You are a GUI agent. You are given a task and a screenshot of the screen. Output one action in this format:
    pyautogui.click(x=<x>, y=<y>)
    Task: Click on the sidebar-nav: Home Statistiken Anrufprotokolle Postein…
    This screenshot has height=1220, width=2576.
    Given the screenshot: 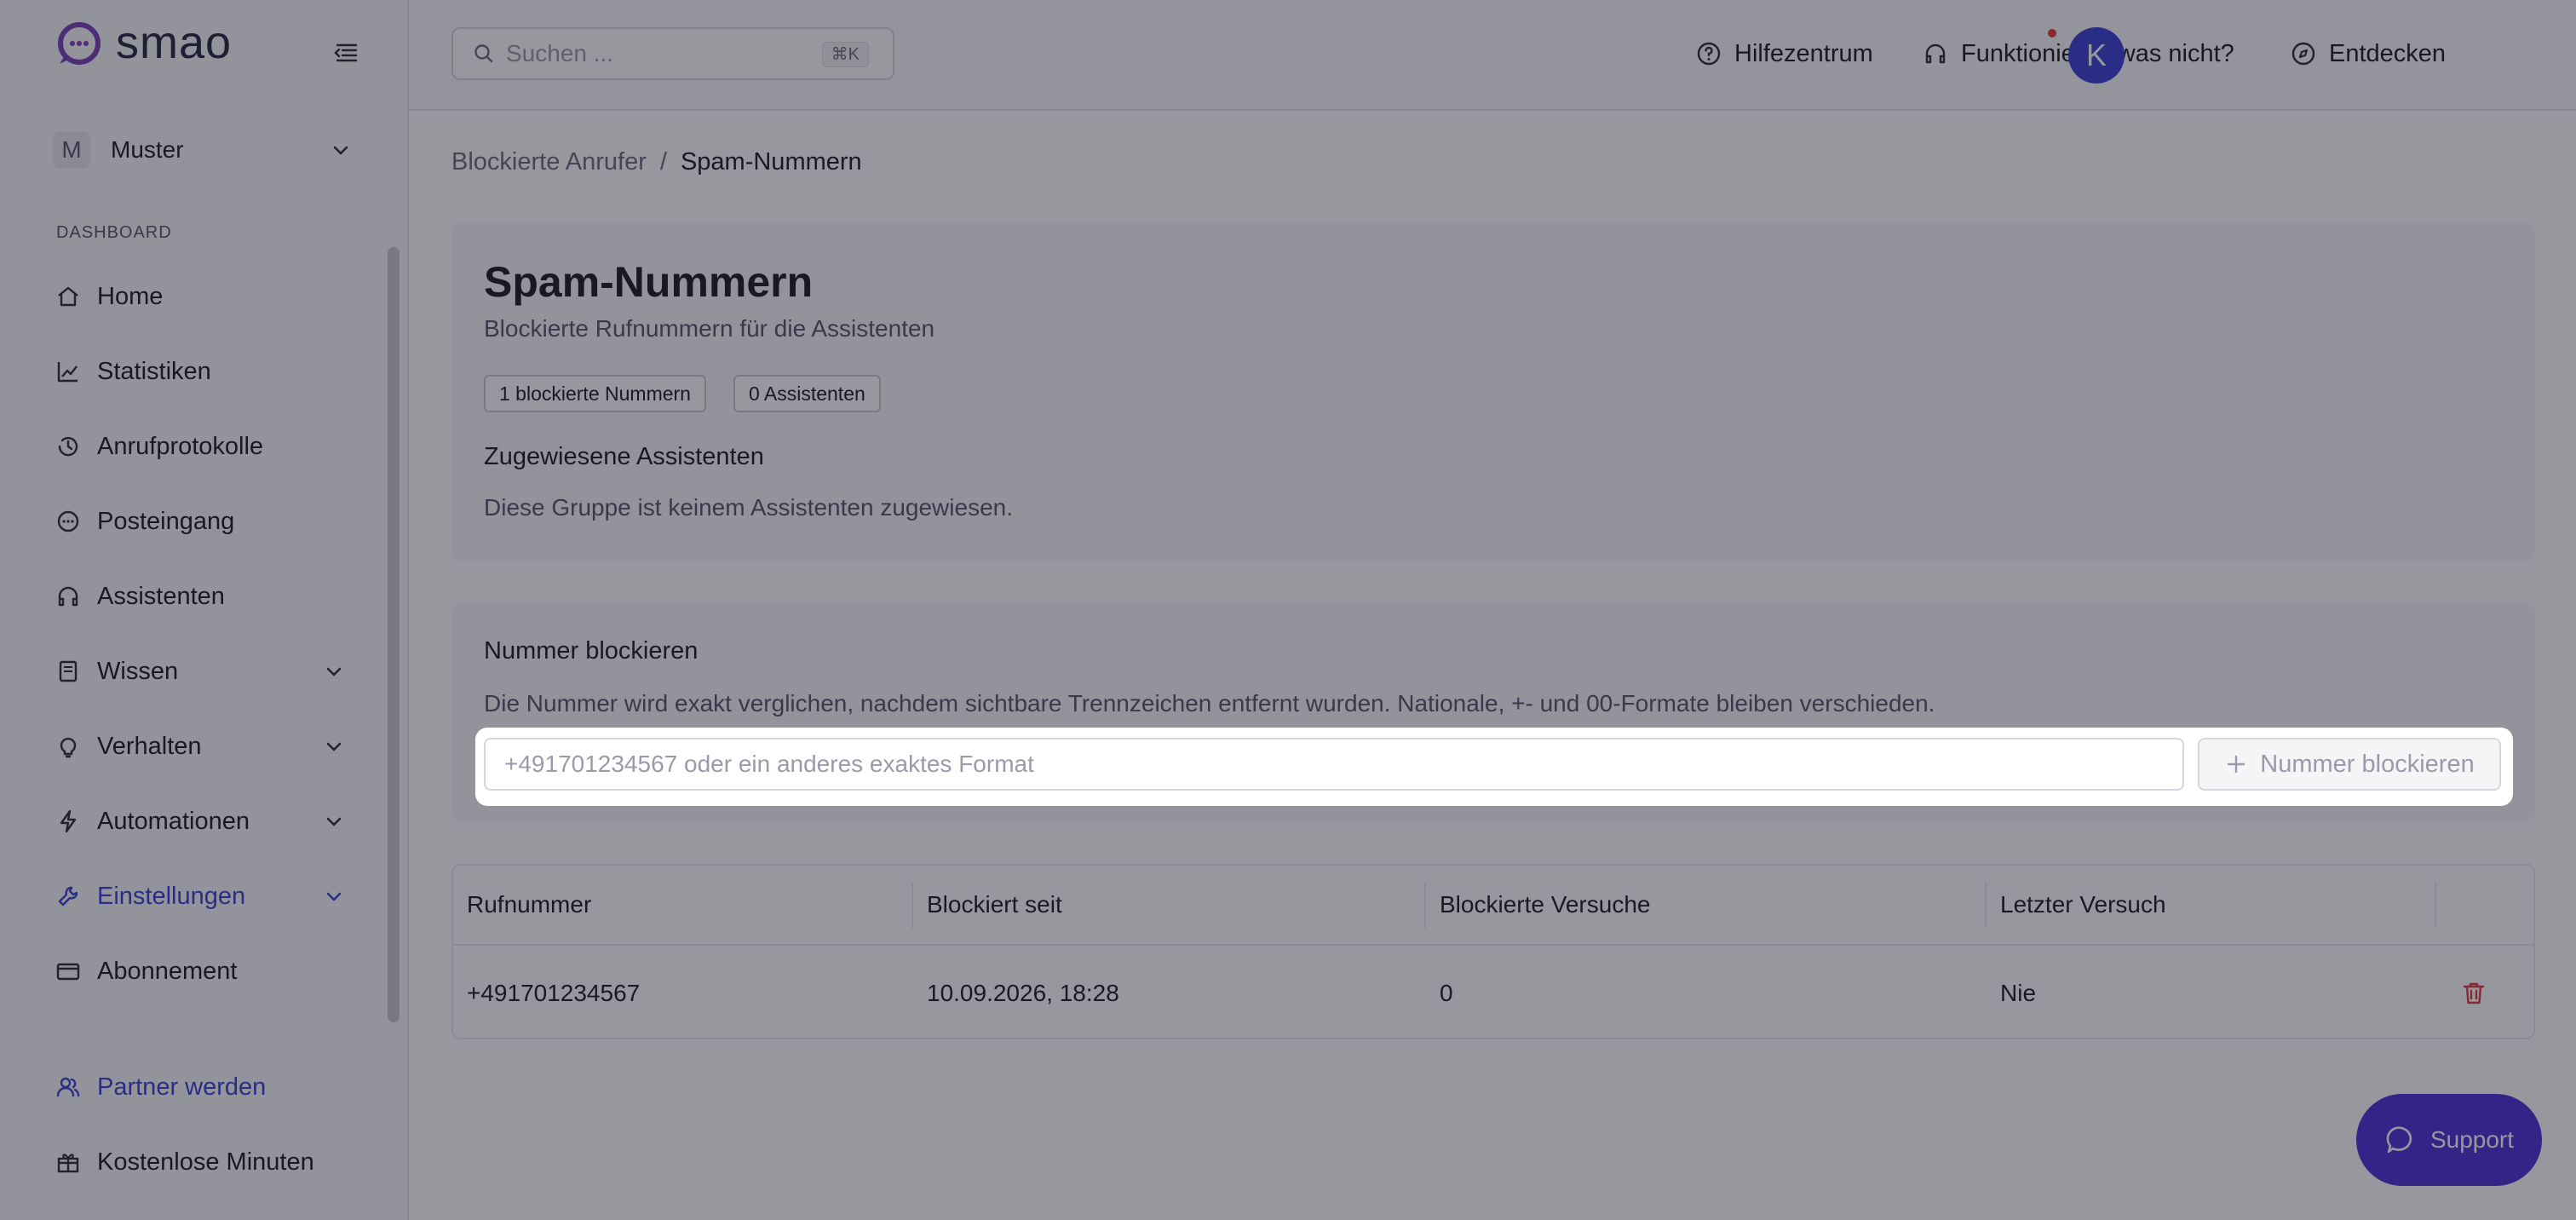 What is the action you would take?
    pyautogui.click(x=213, y=634)
    